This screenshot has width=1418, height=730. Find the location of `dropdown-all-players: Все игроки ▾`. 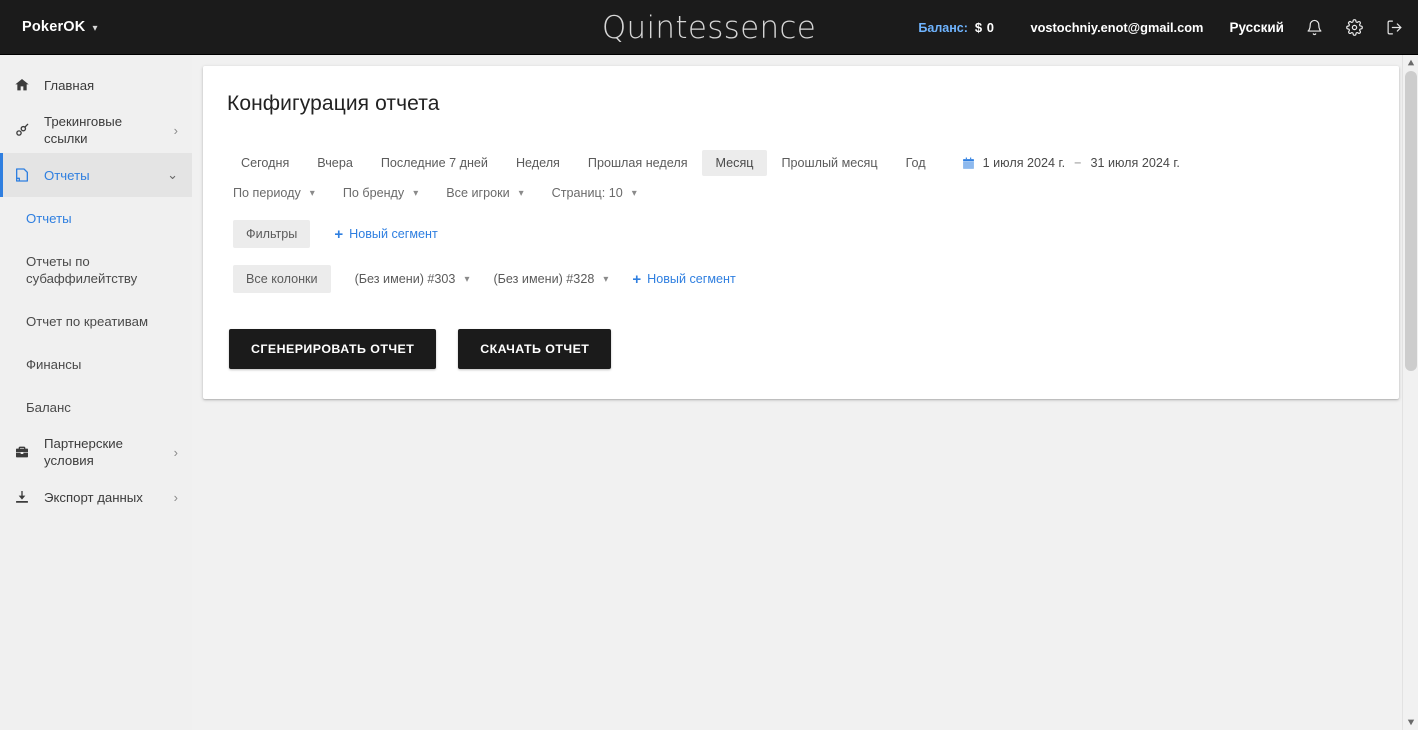

dropdown-all-players: Все игроки ▾ is located at coordinates (484, 193).